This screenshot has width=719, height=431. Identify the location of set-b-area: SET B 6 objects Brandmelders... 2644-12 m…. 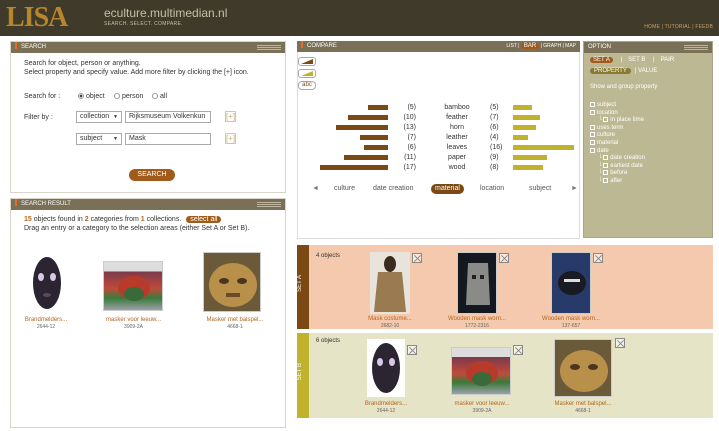
(505, 375).